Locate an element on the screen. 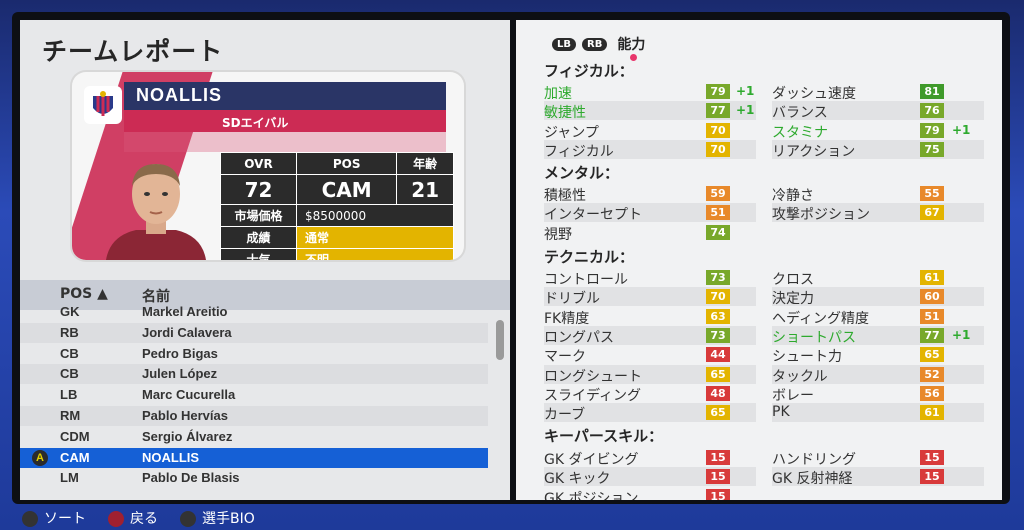 The height and width of the screenshot is (530, 1024). gk-section-title: キーパースキル： is located at coordinates (604, 436).